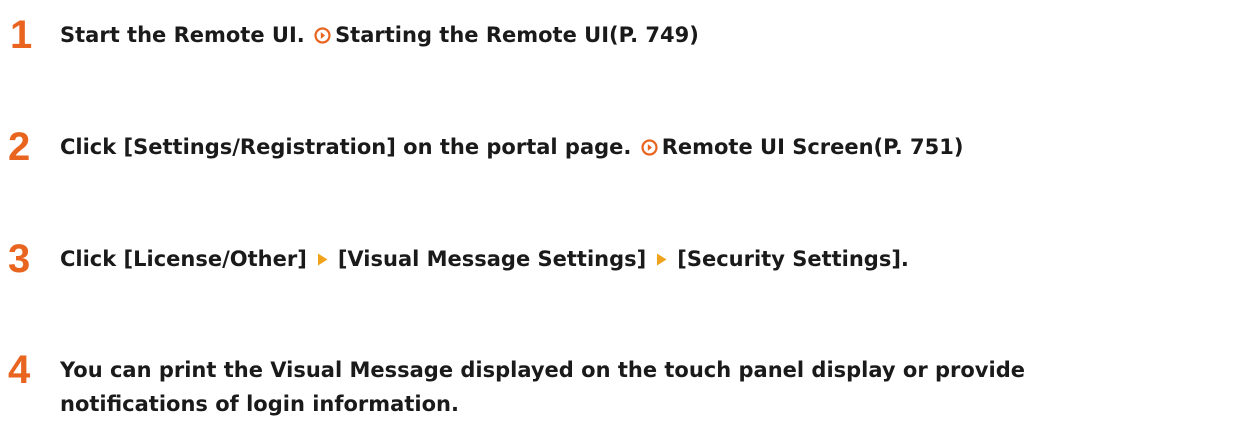 The height and width of the screenshot is (448, 1234). I want to click on step-number: 3, so click(19, 259).